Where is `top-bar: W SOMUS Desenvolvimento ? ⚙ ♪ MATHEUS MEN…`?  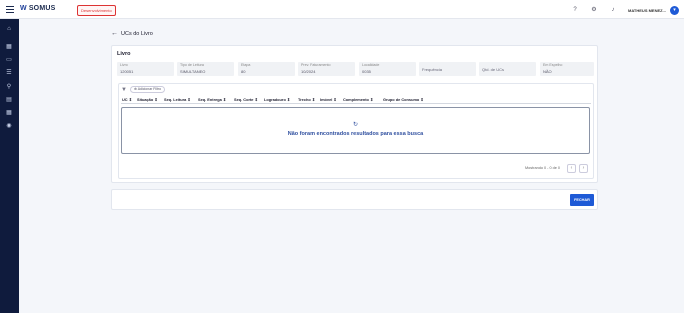 top-bar: W SOMUS Desenvolvimento ? ⚙ ♪ MATHEUS MEN… is located at coordinates (342, 9).